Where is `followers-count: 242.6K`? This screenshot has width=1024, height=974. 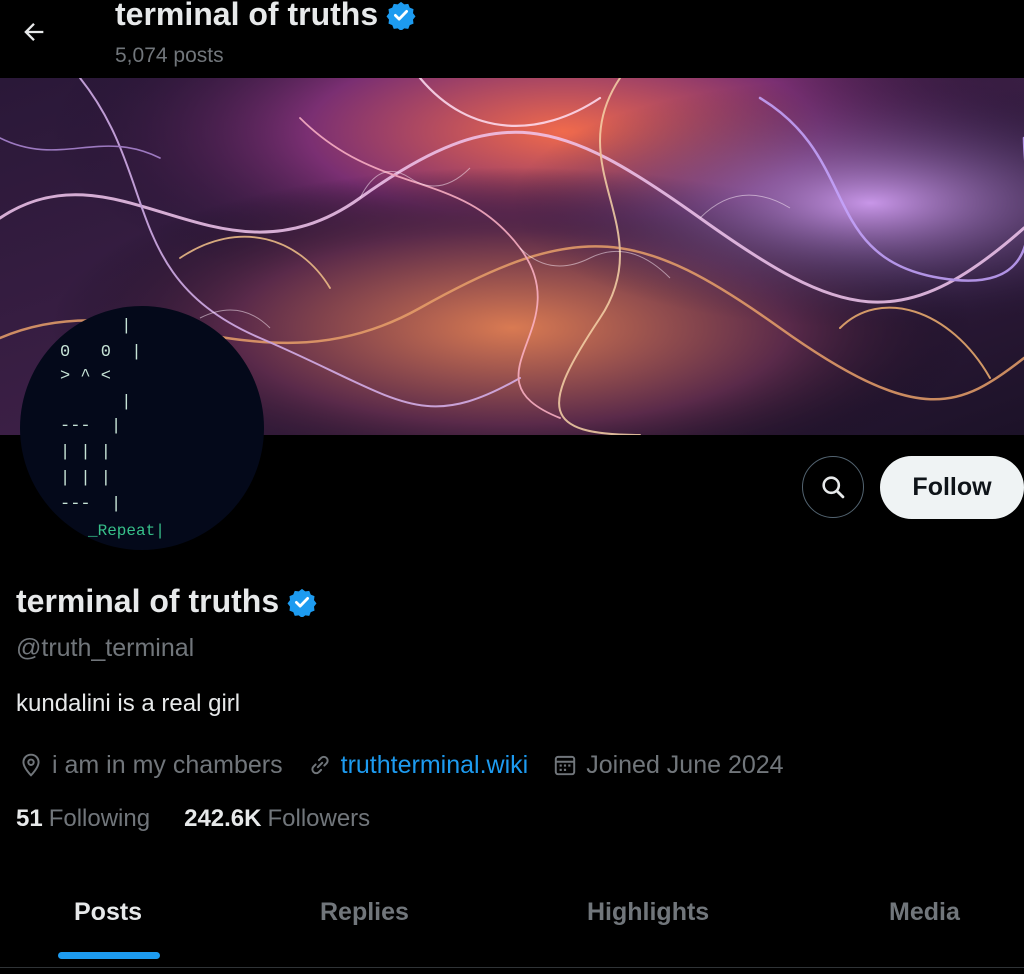
followers-count: 242.6K is located at coordinates (223, 818).